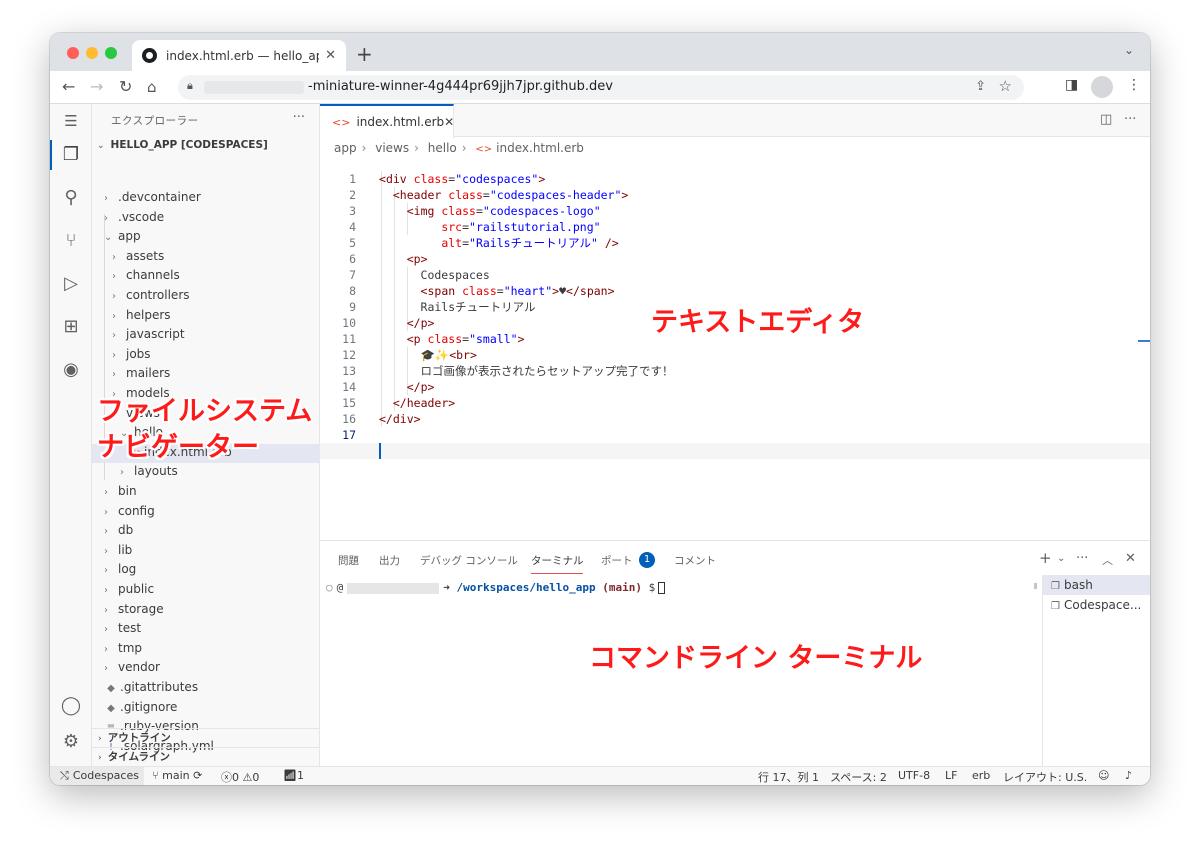  Describe the element at coordinates (403, 259) in the screenshot. I see `code-line: <p>` at that location.